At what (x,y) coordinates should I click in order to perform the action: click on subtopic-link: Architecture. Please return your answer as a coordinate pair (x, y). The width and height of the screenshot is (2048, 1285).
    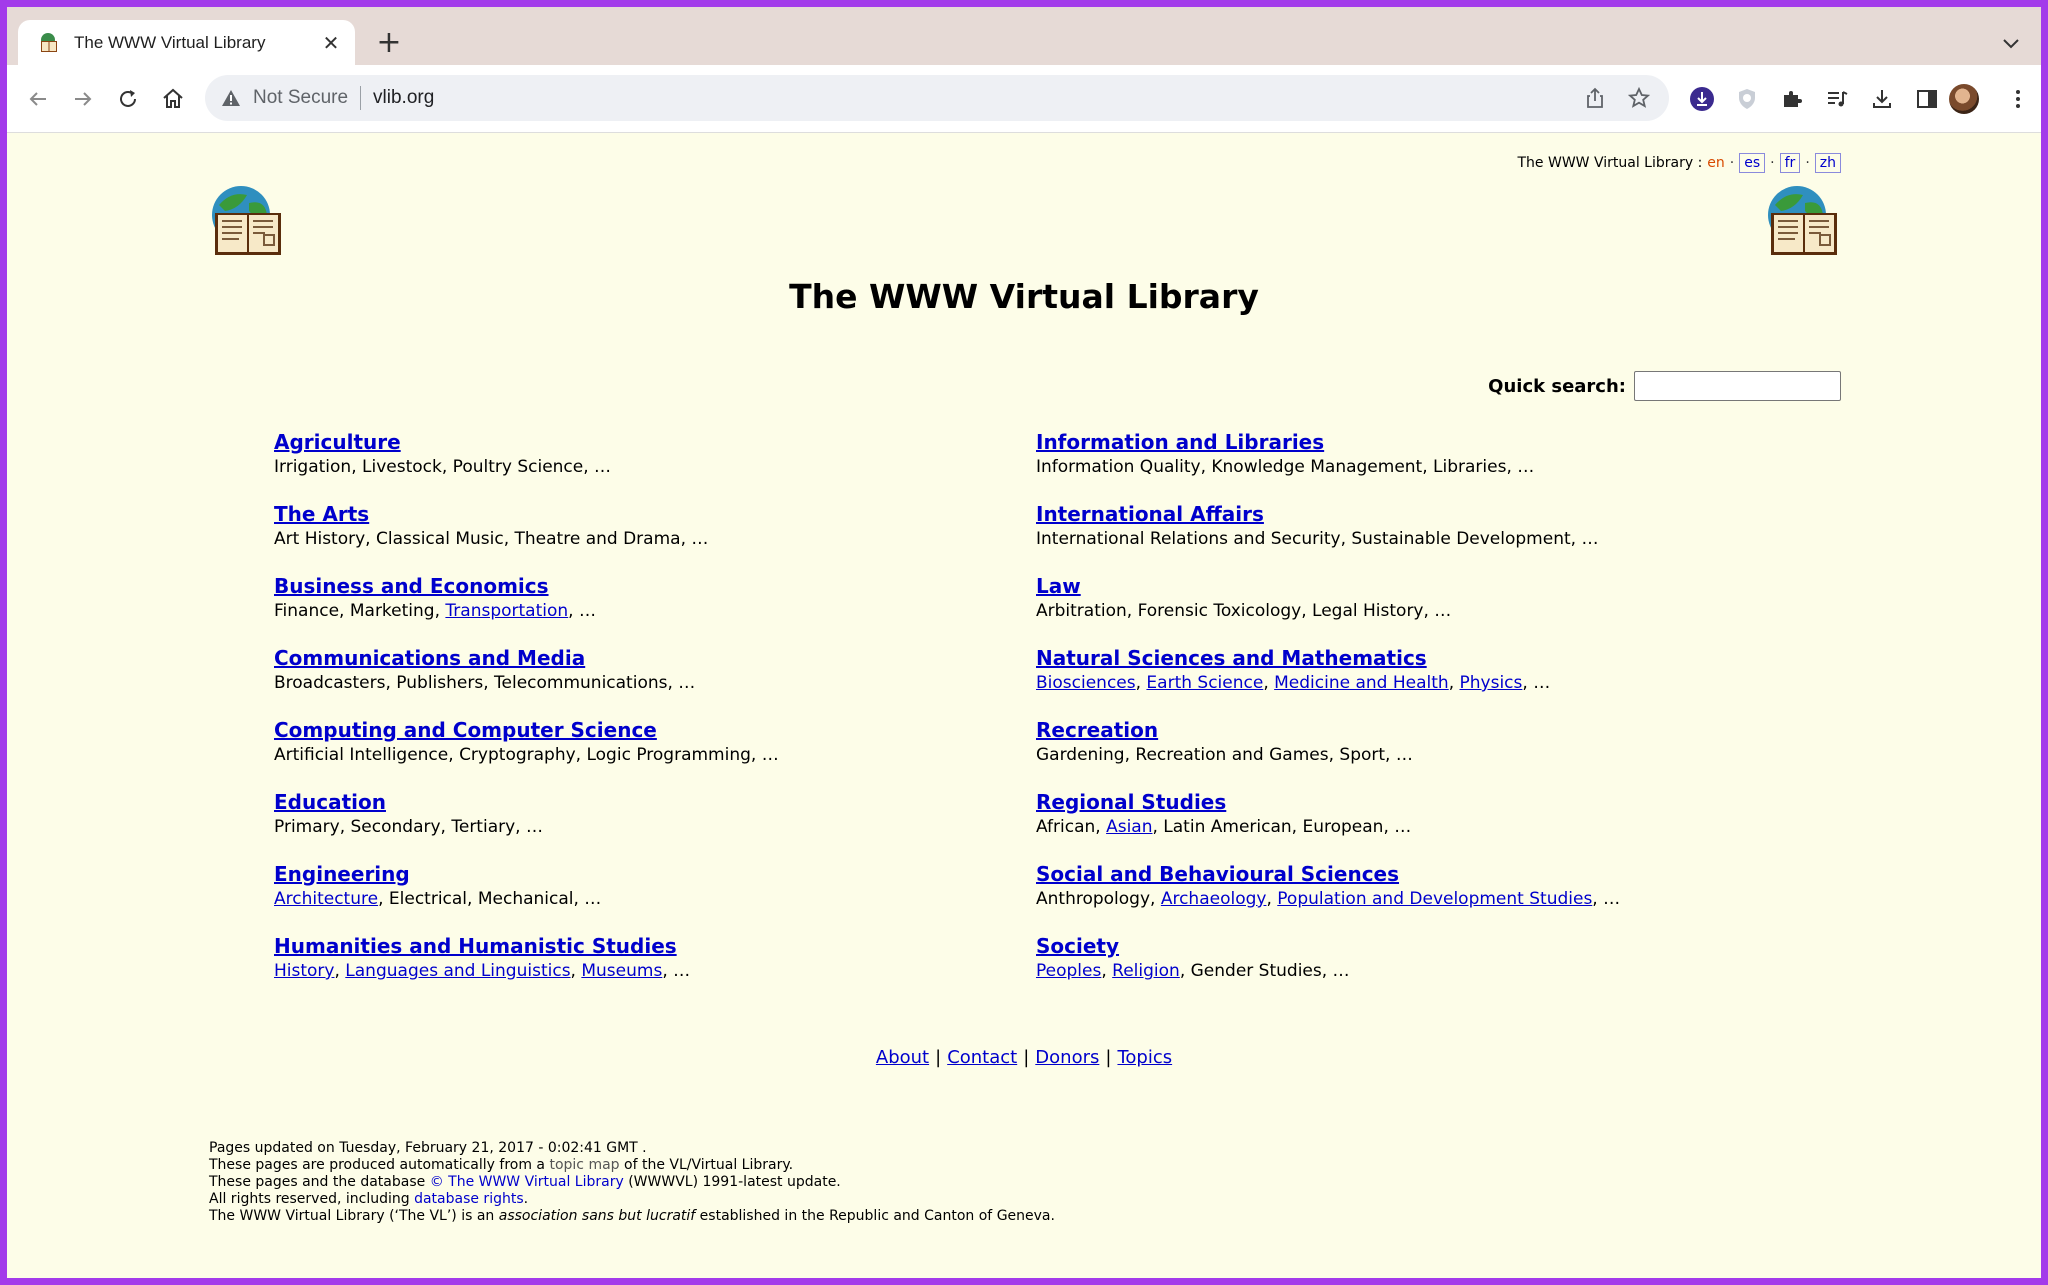
    Looking at the image, I should click on (326, 899).